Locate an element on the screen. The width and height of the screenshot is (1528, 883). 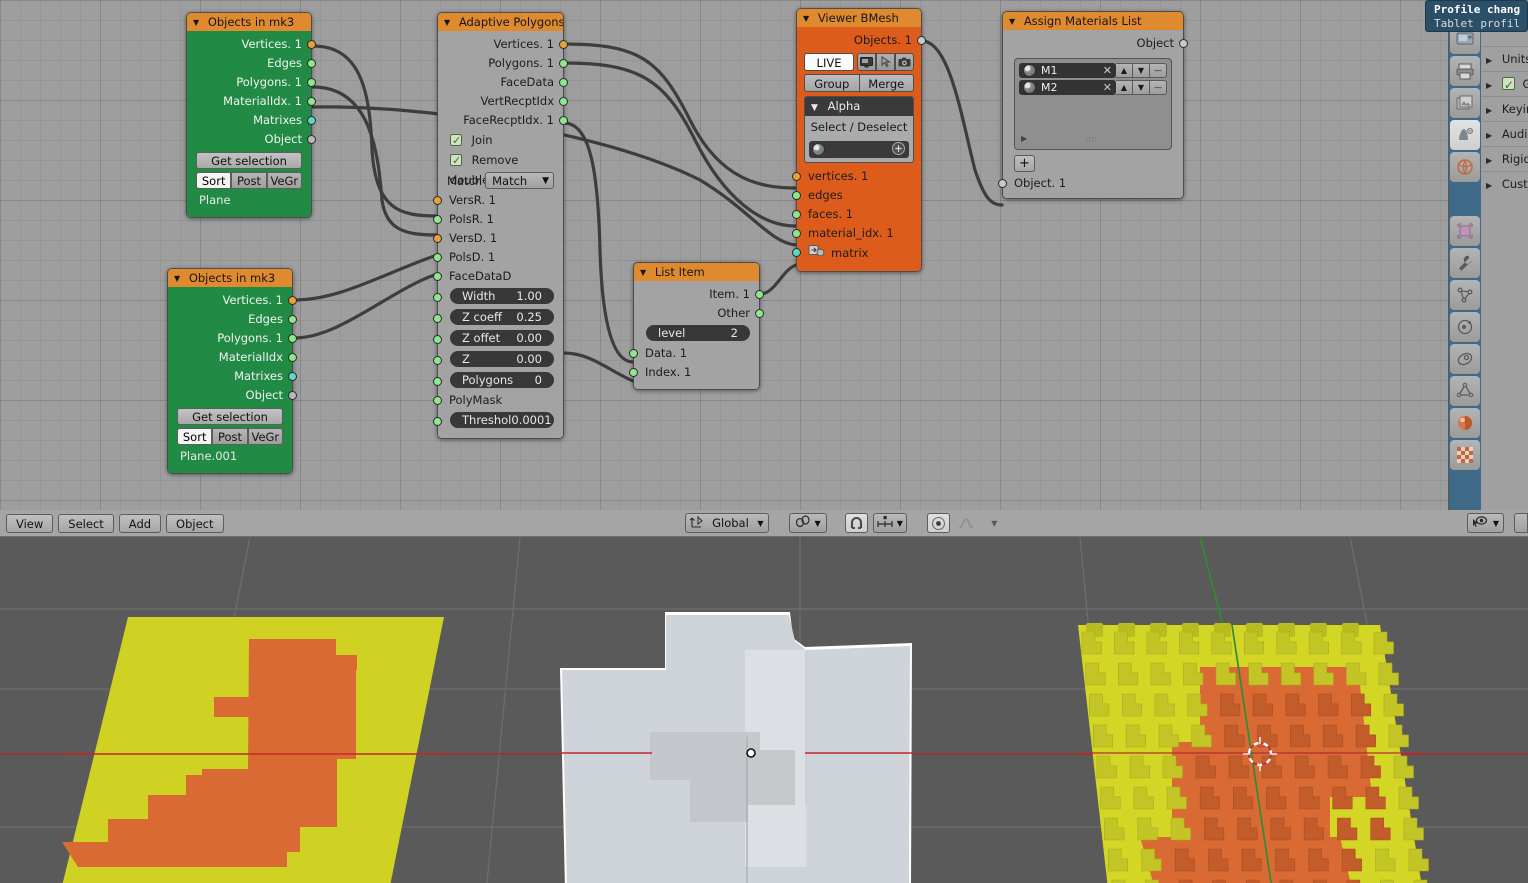
socket-material-idx-in is located at coordinates (796, 233).